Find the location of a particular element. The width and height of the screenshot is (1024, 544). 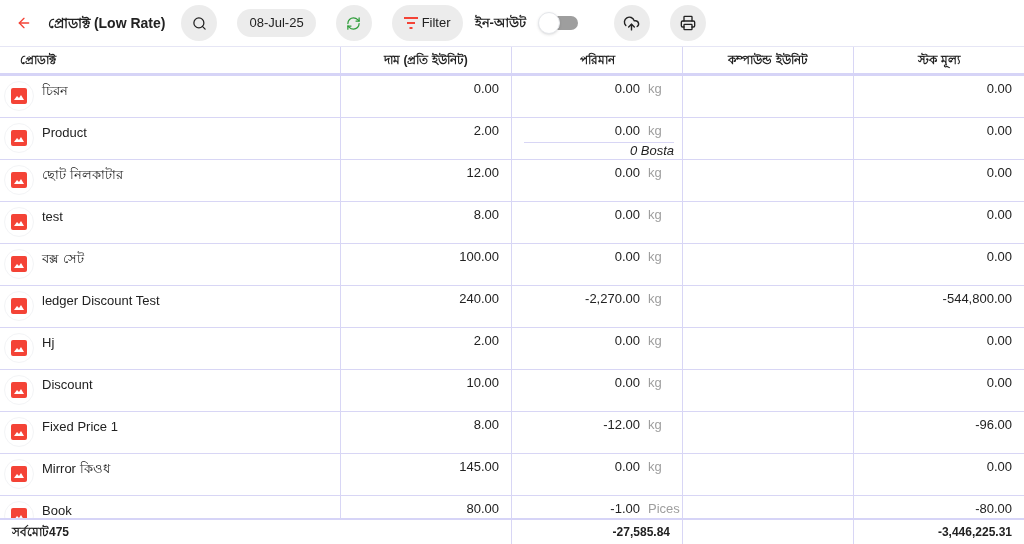

quantity-value: -2,270.00 is located at coordinates (612, 299).